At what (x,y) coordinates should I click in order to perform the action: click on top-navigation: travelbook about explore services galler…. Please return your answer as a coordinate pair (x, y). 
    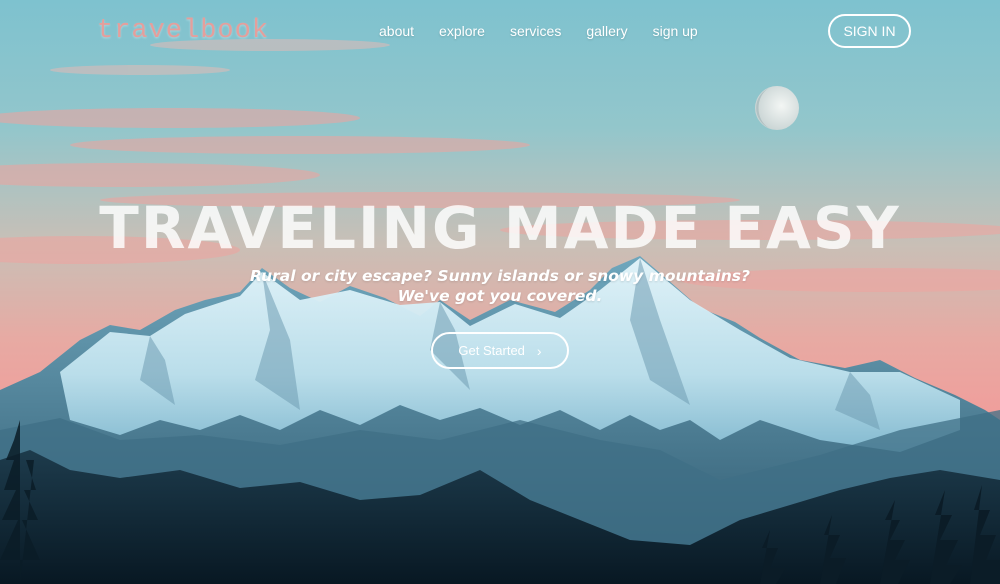
    Looking at the image, I should click on (500, 31).